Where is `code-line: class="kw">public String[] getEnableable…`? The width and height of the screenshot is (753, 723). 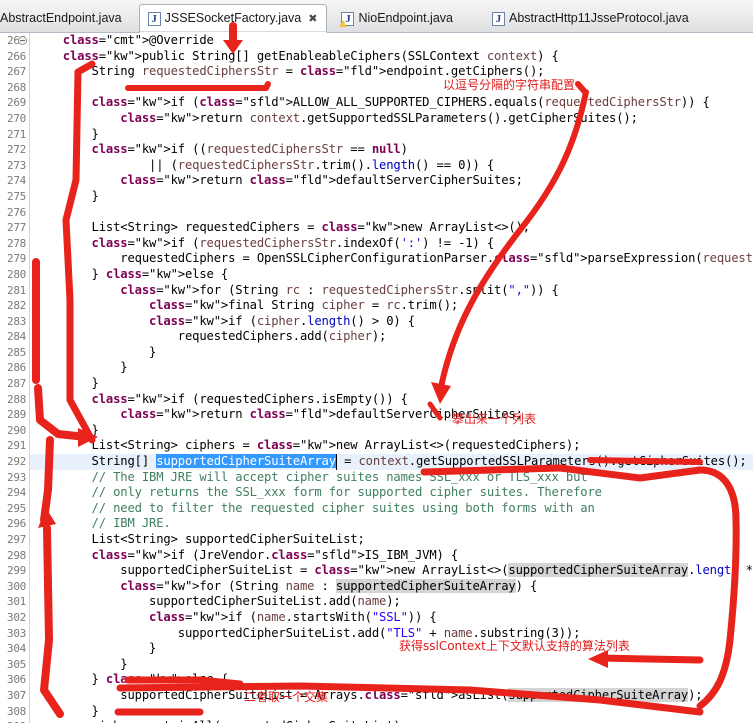
code-line: class="kw">public String[] getEnableable… is located at coordinates (391, 57).